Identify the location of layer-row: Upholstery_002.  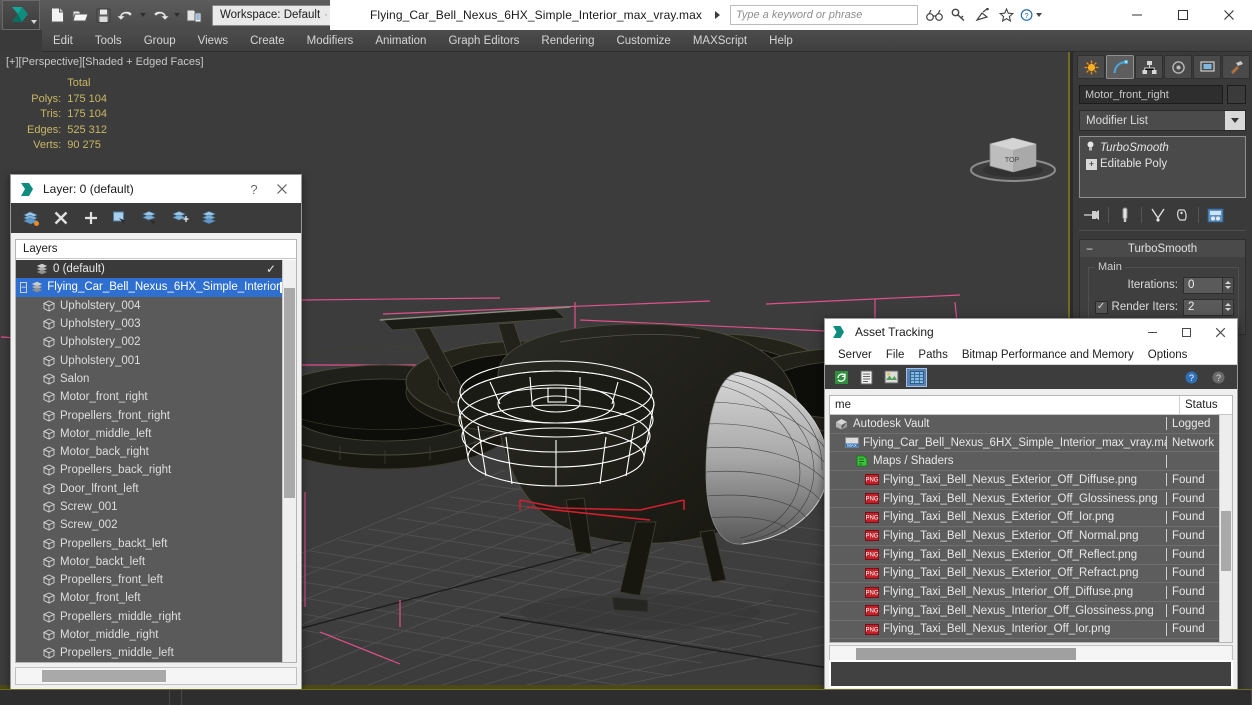
(149, 342).